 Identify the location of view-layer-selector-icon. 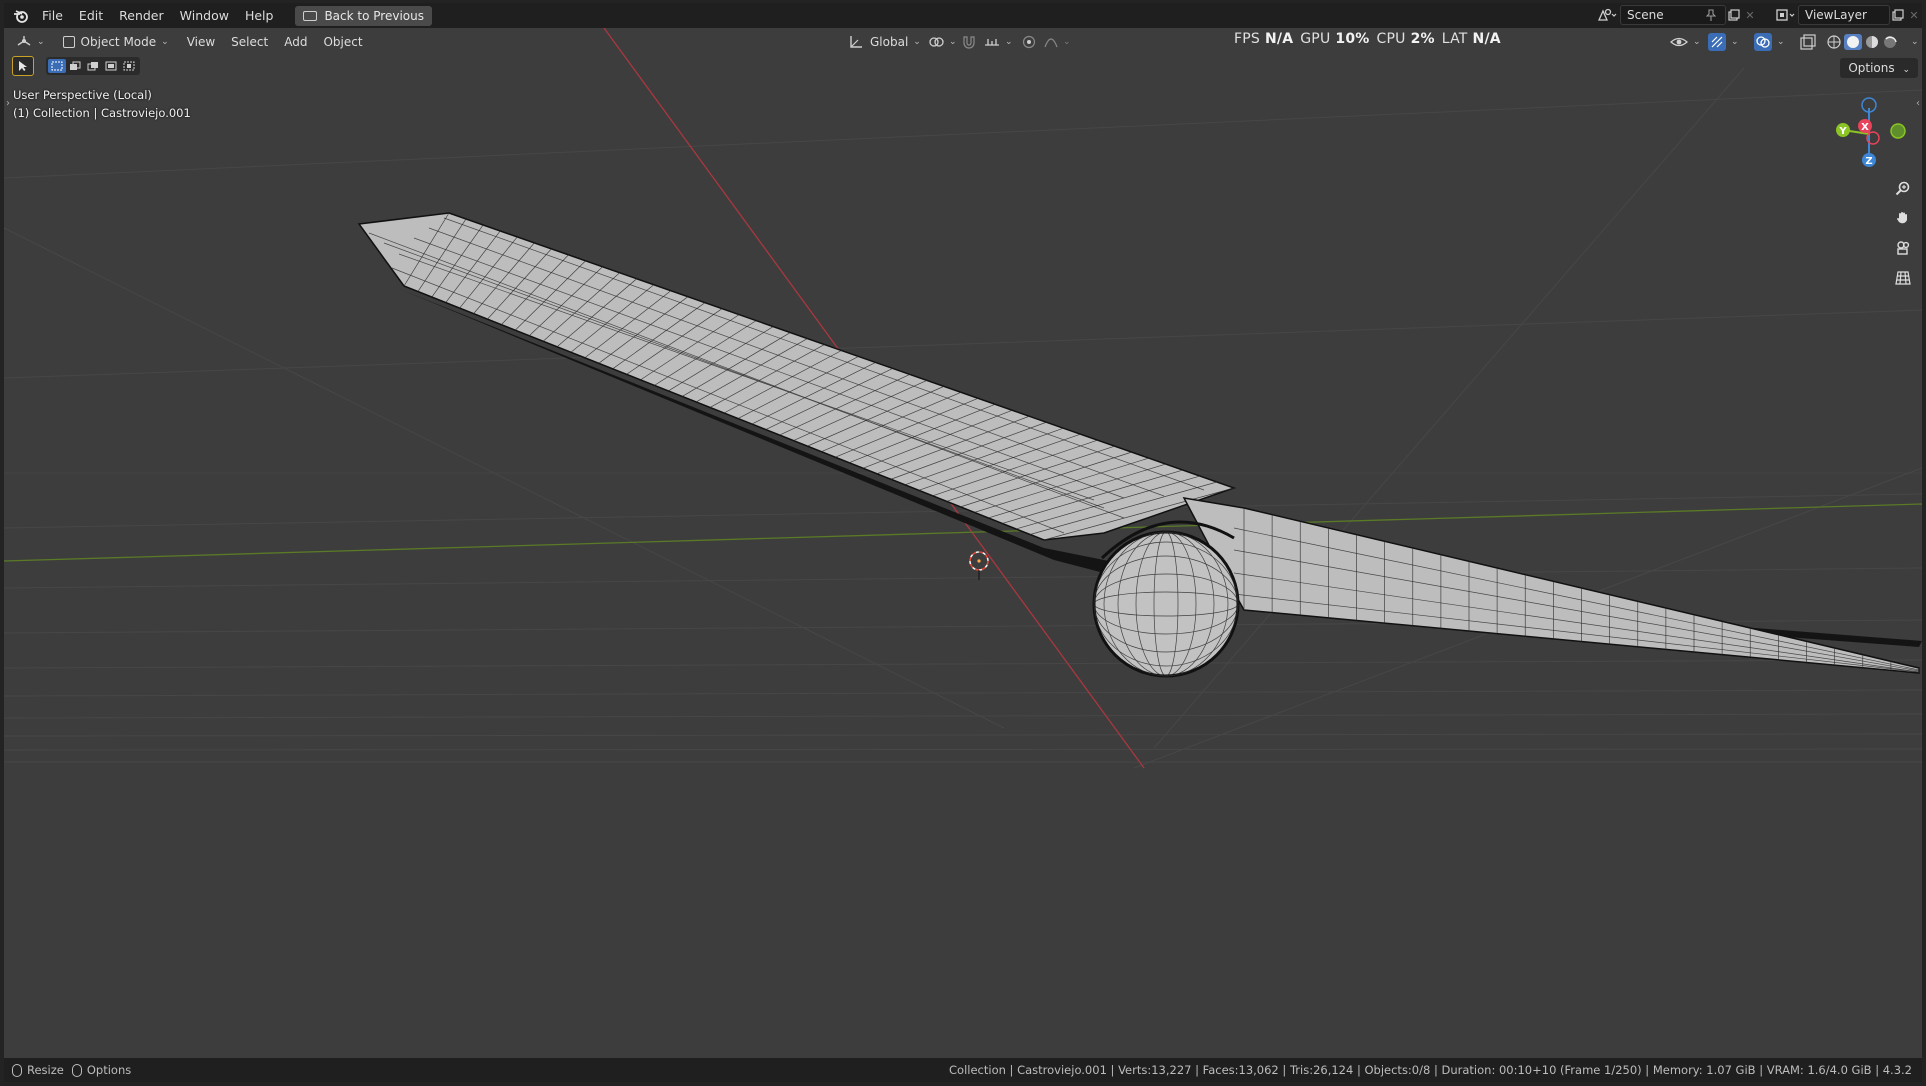
(1785, 15).